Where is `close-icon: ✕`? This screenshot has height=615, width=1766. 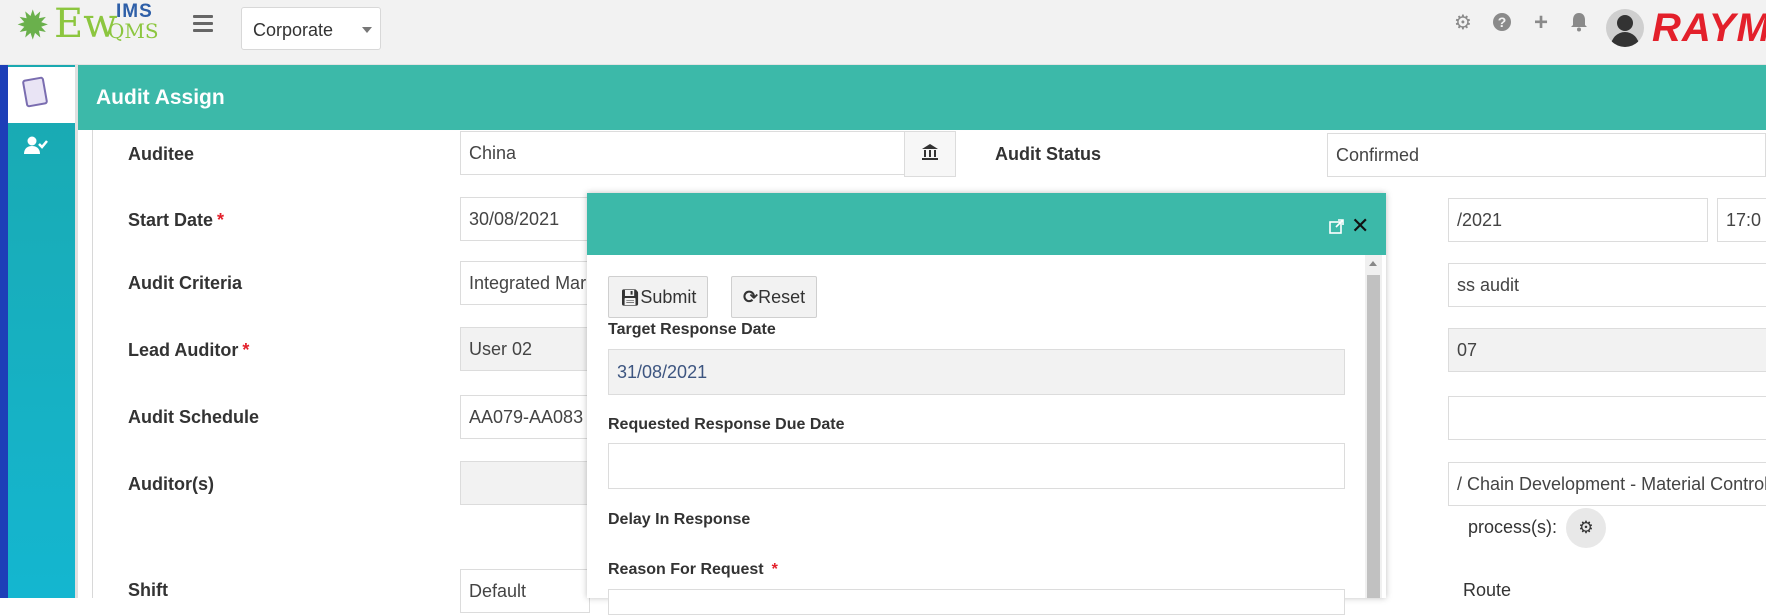 close-icon: ✕ is located at coordinates (1360, 226).